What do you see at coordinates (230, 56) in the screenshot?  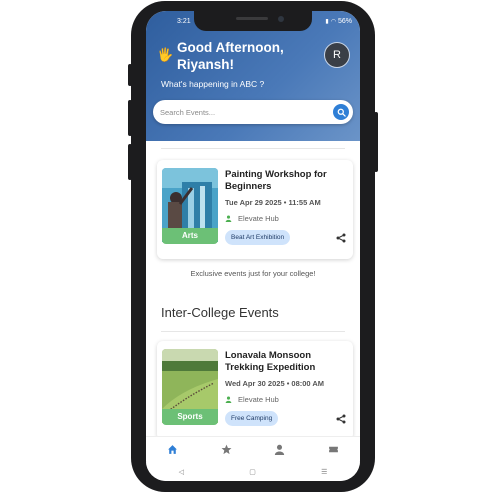 I see `greeting-title: Good Afternoon, Riyansh!` at bounding box center [230, 56].